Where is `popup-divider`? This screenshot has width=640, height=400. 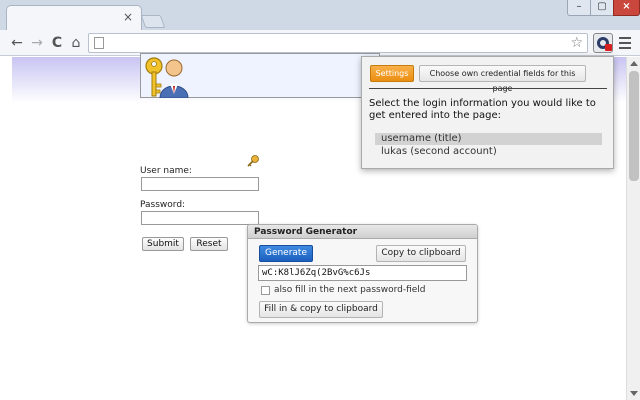 popup-divider is located at coordinates (488, 88).